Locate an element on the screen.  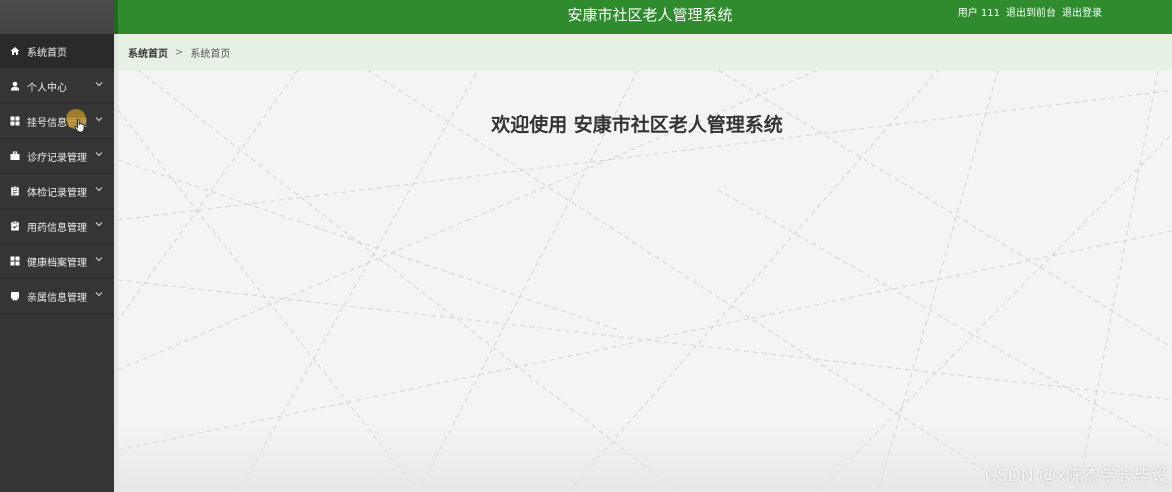
logout-link: 退出登录 is located at coordinates (1082, 15).